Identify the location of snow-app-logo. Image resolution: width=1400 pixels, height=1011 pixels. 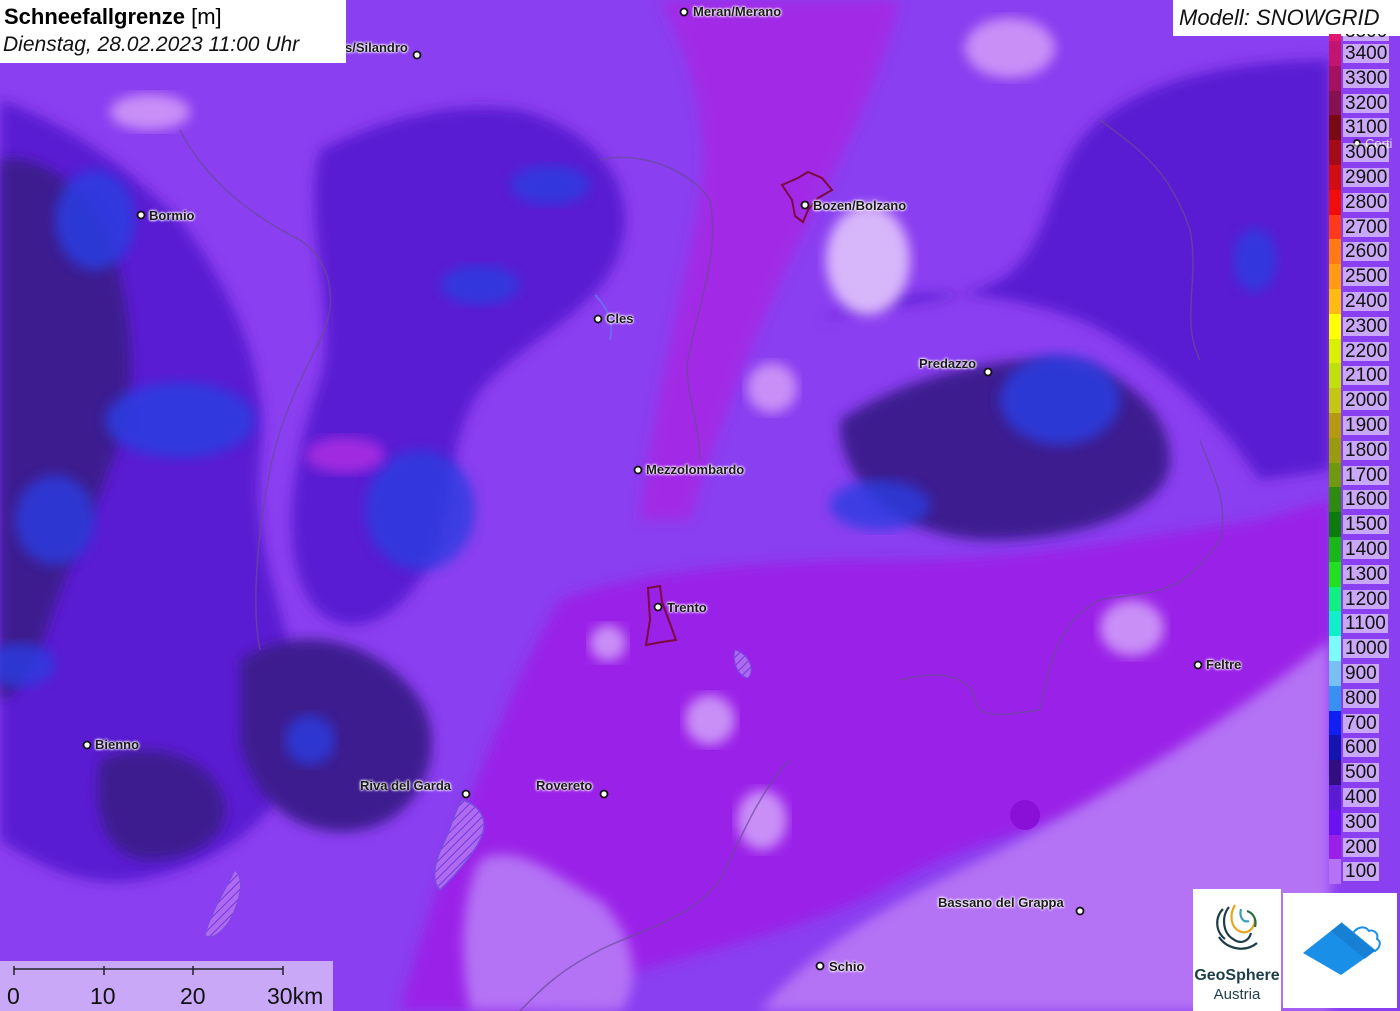
(1340, 950).